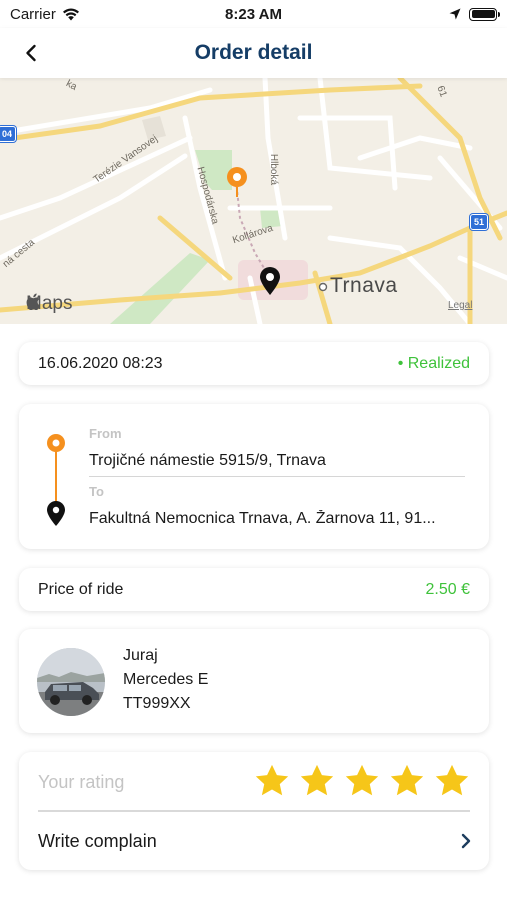 The image size is (507, 900). I want to click on rating-card: Your rating Write complain, so click(254, 811).